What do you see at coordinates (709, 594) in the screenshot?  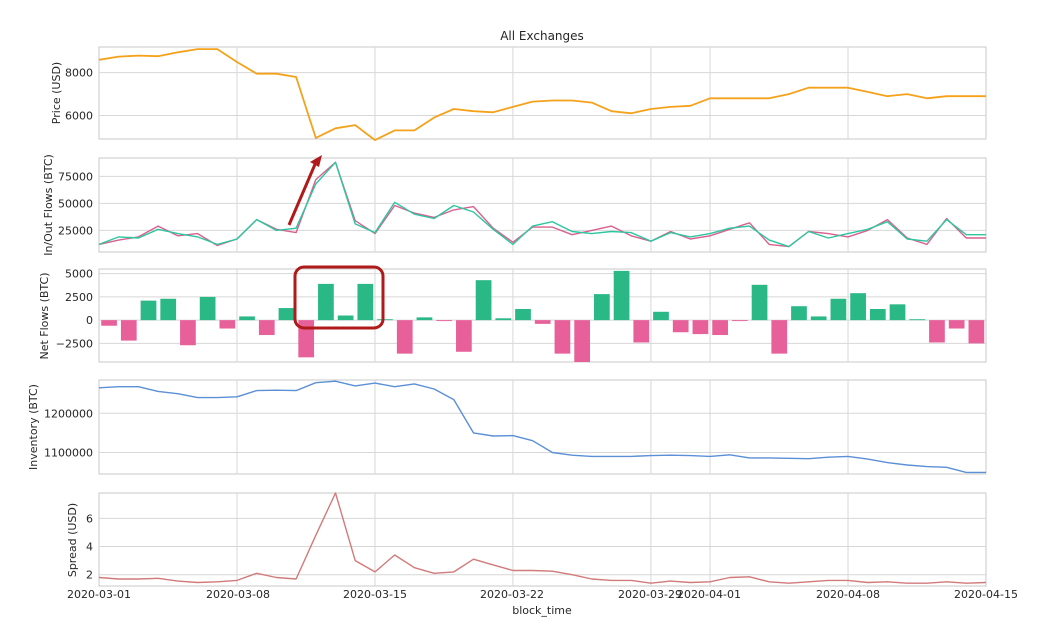 I see `x-tick-label: 2020-04-01` at bounding box center [709, 594].